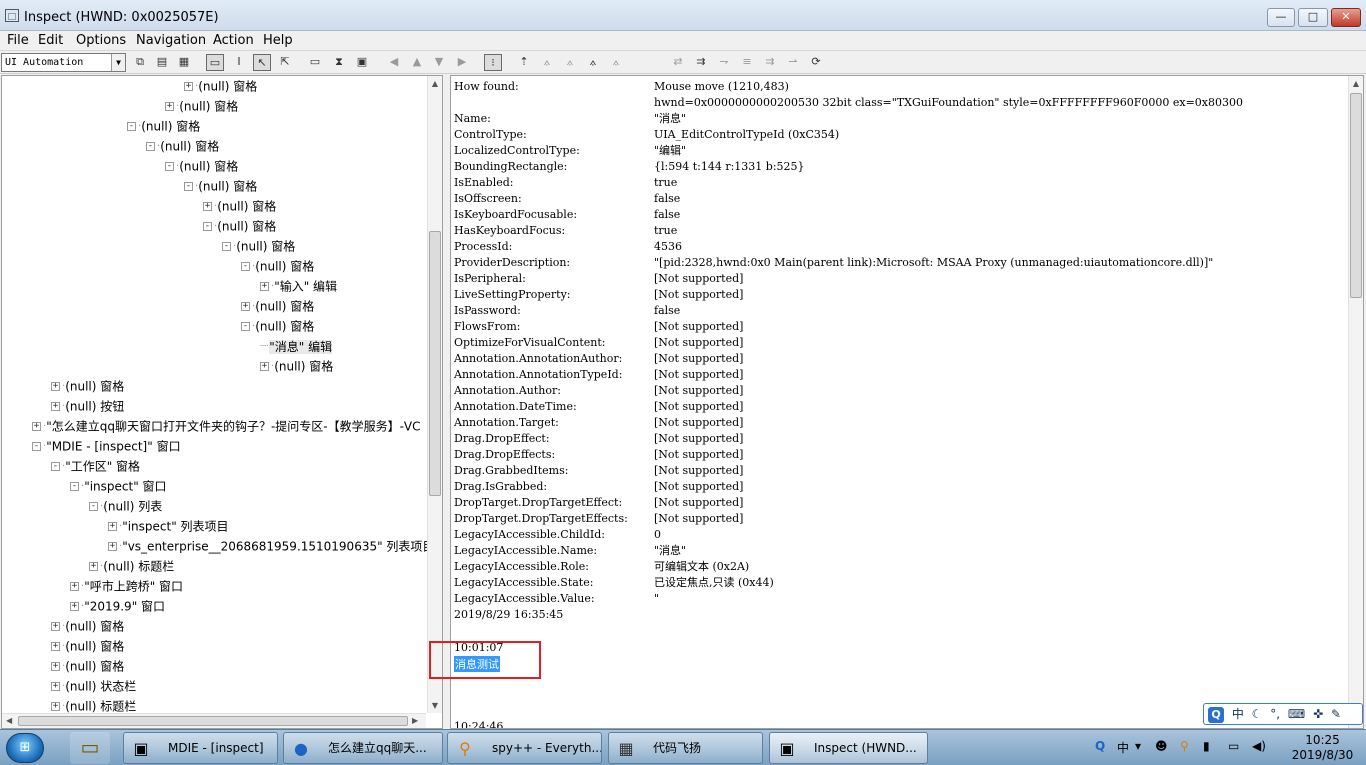  What do you see at coordinates (1355, 402) in the screenshot?
I see `details-vertical-scrollbar: ▲` at bounding box center [1355, 402].